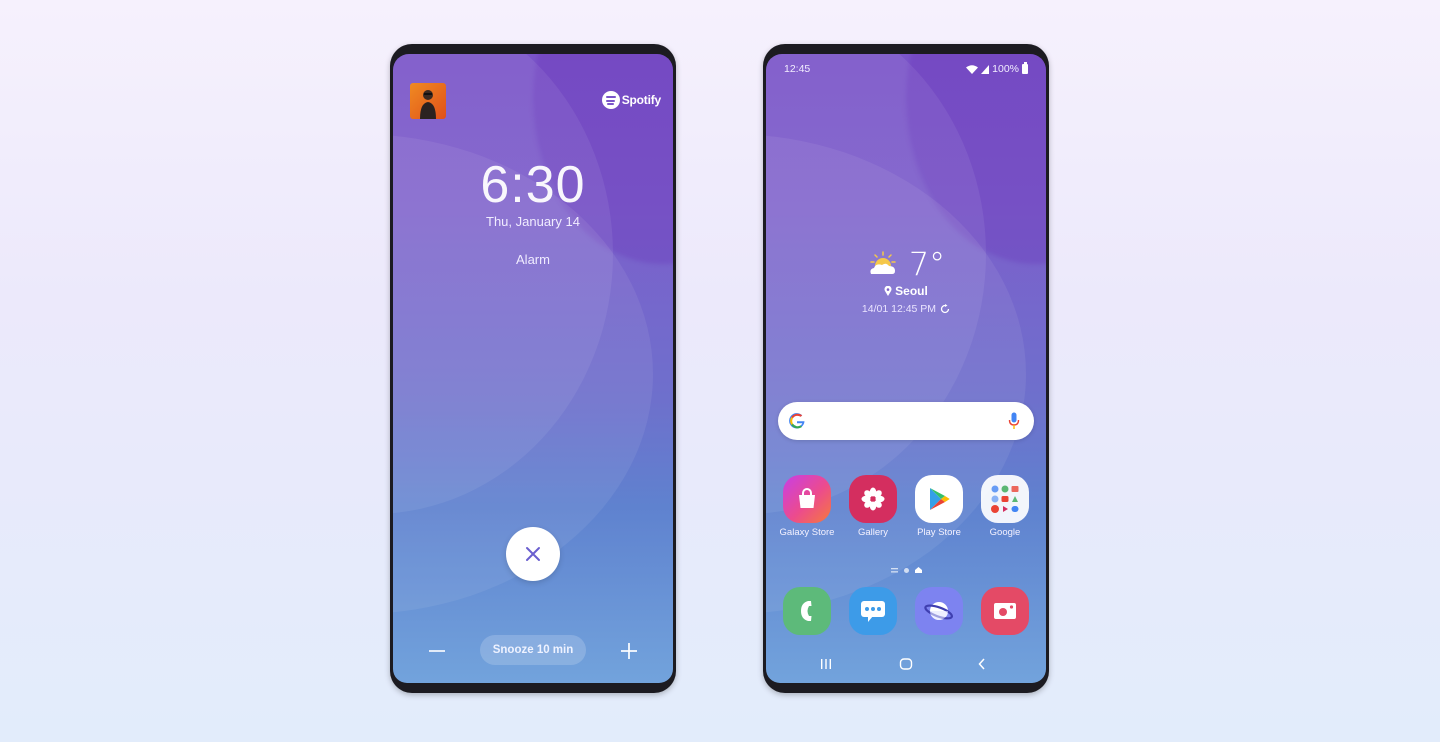 The height and width of the screenshot is (742, 1440). What do you see at coordinates (939, 532) in the screenshot?
I see `app-label: Play Store` at bounding box center [939, 532].